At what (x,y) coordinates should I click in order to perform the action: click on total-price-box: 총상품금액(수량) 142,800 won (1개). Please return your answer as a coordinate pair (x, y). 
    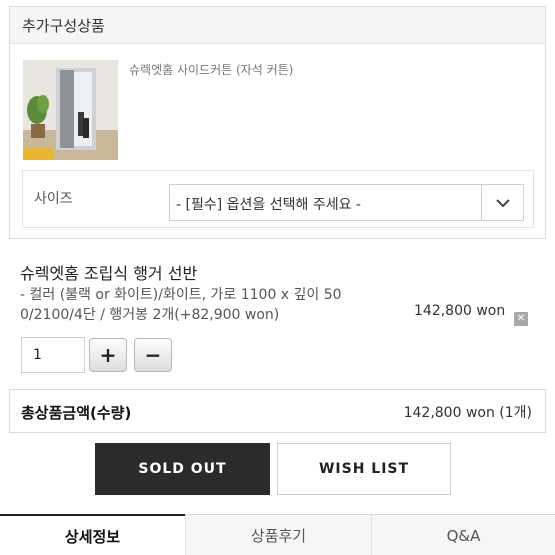
    Looking at the image, I should click on (277, 411).